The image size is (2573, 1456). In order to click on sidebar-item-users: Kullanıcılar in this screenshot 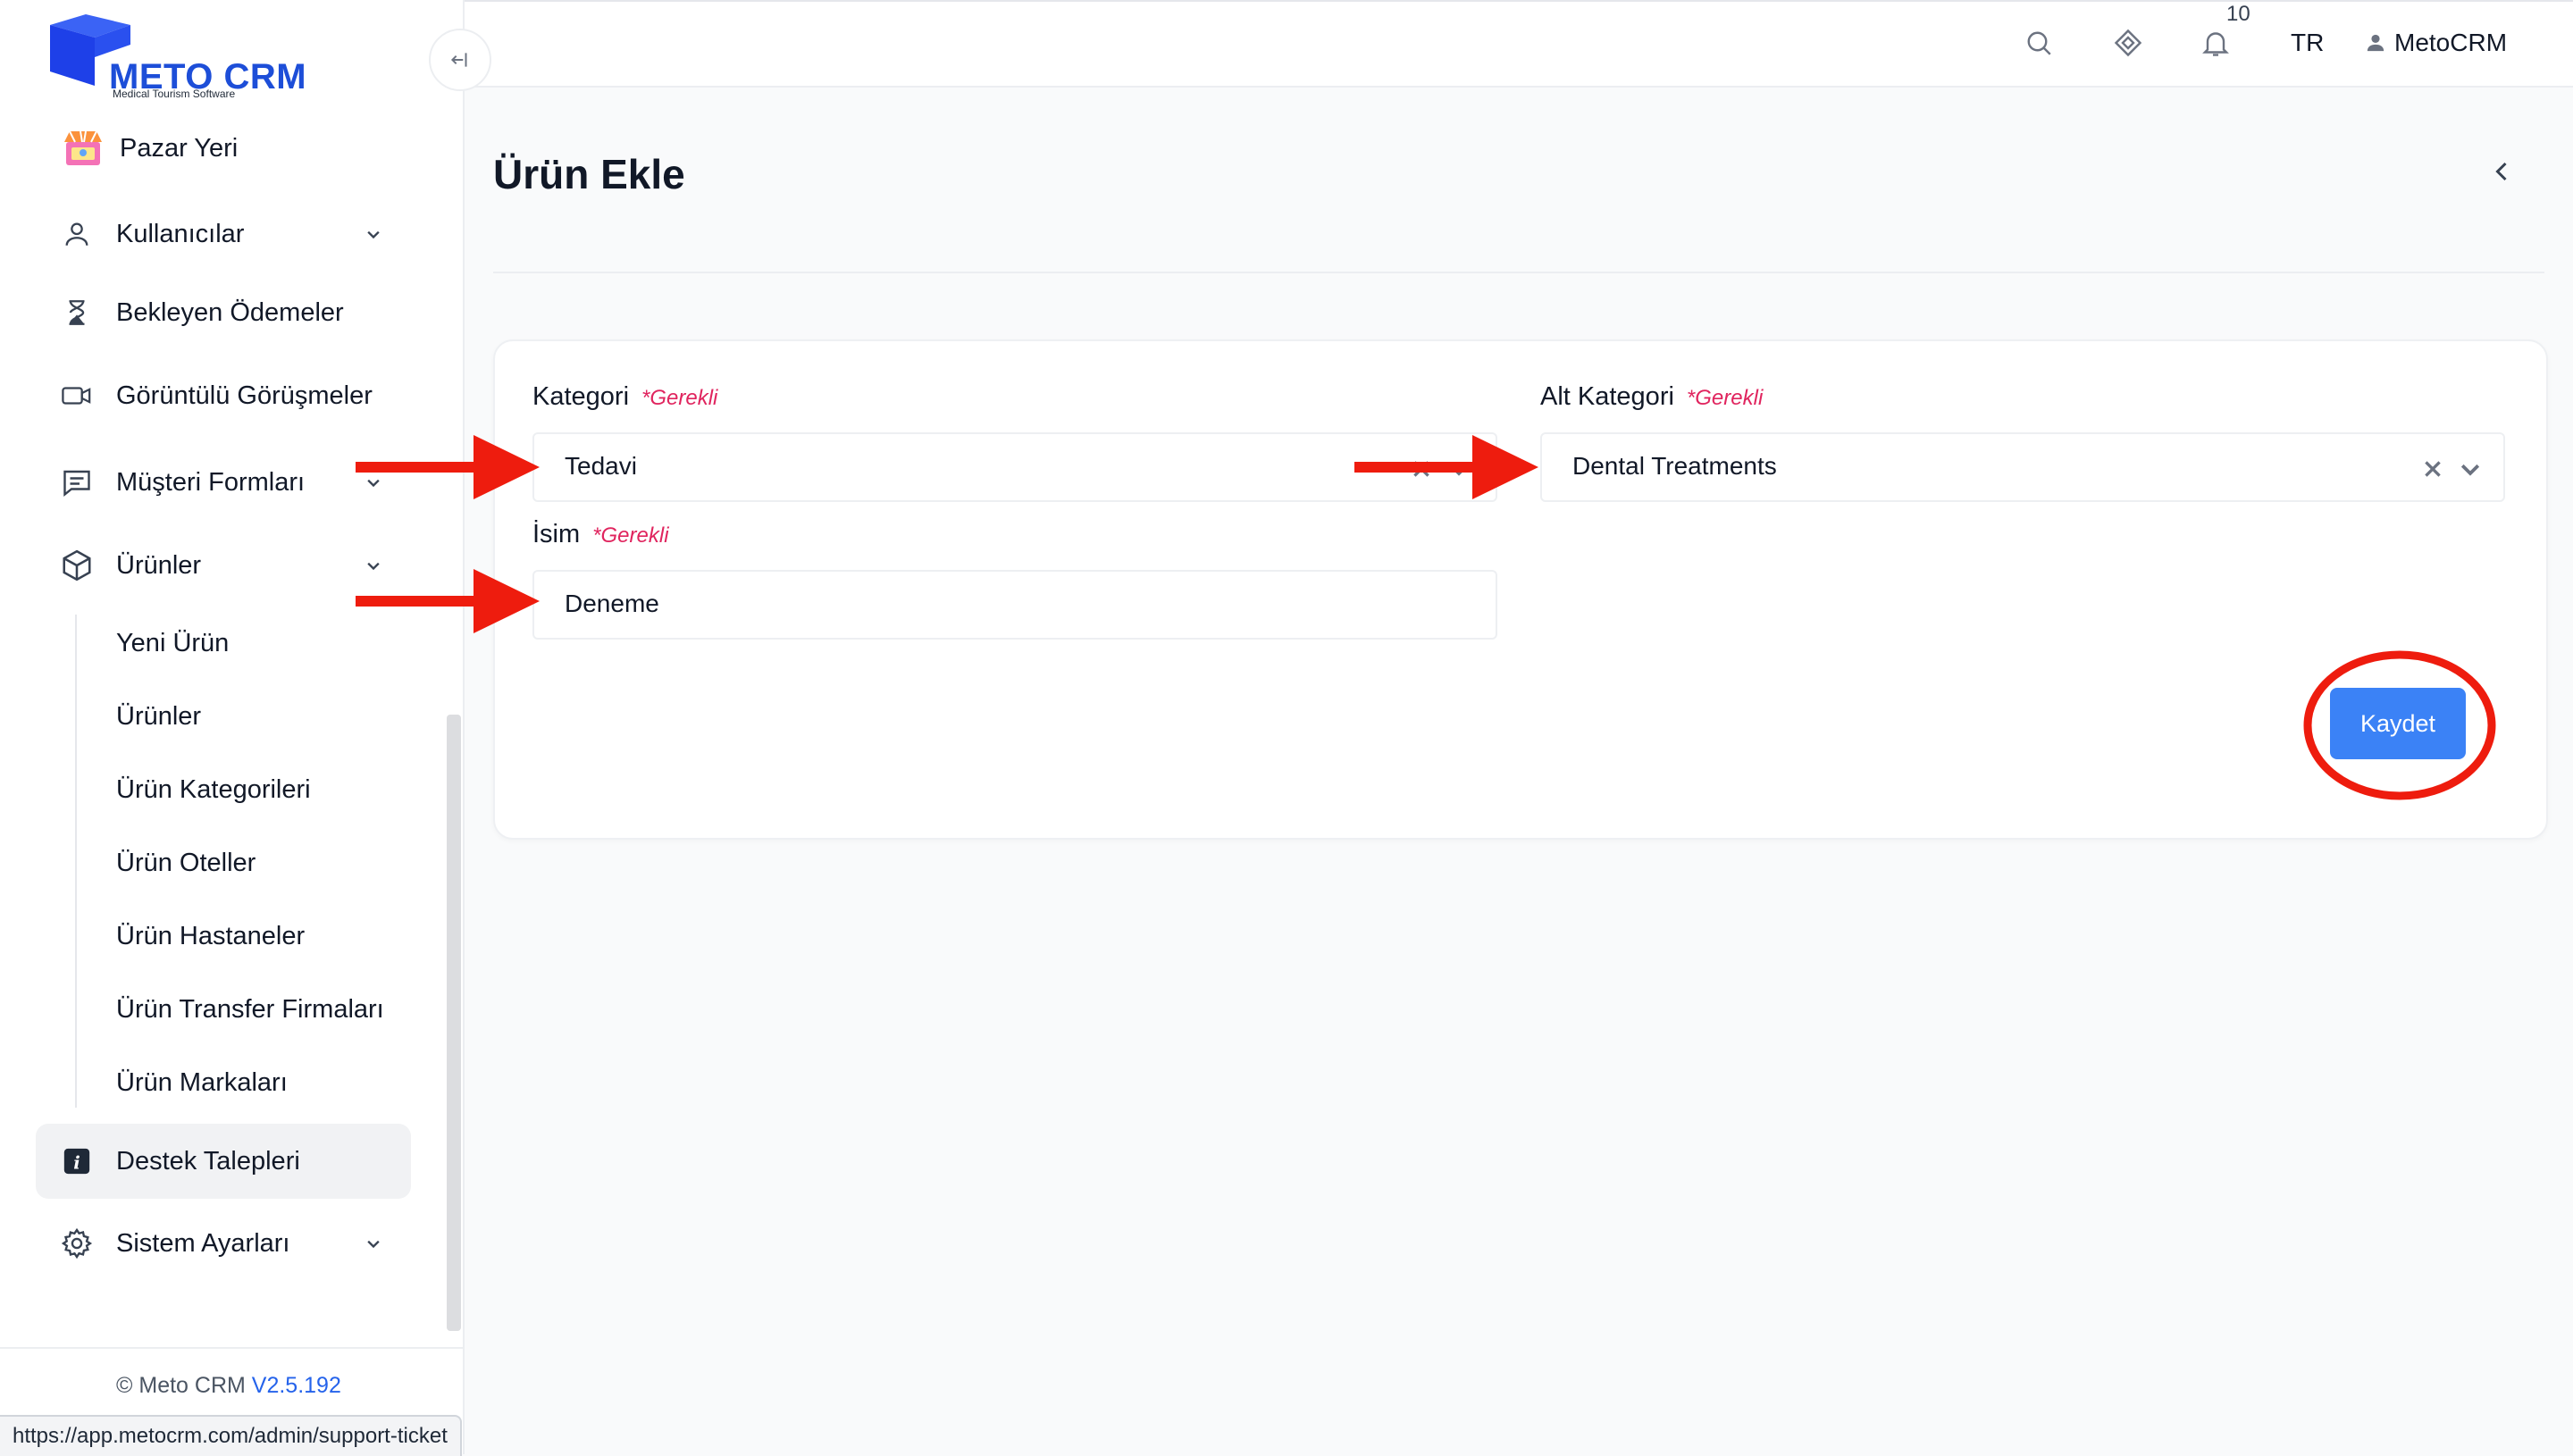, I will do `click(223, 234)`.